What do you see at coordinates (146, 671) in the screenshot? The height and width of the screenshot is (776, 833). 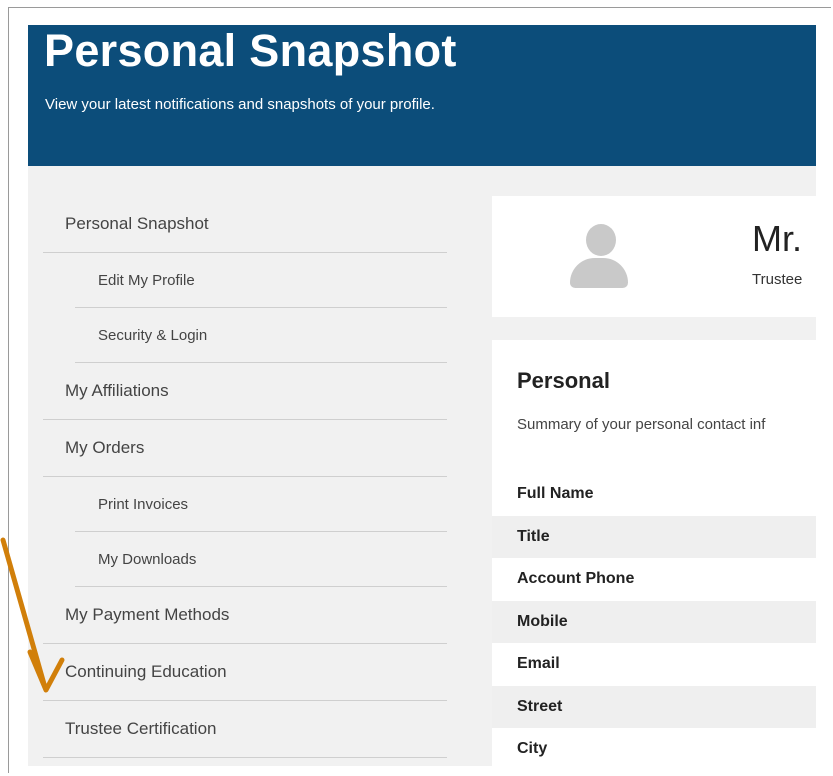 I see `sidebar-item-label: Continuing Education` at bounding box center [146, 671].